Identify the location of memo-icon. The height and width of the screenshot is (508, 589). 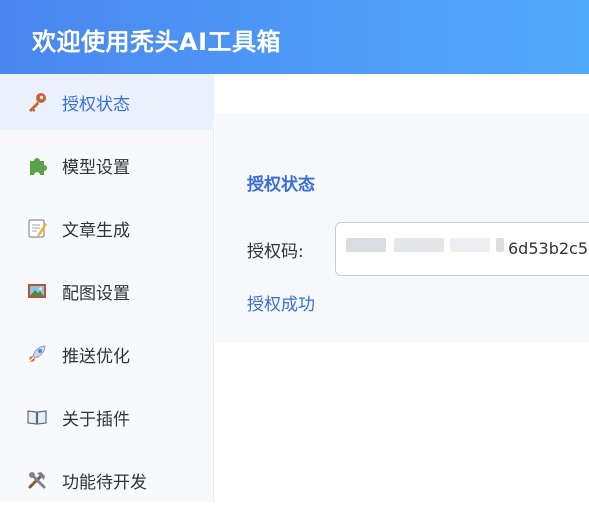
(37, 228).